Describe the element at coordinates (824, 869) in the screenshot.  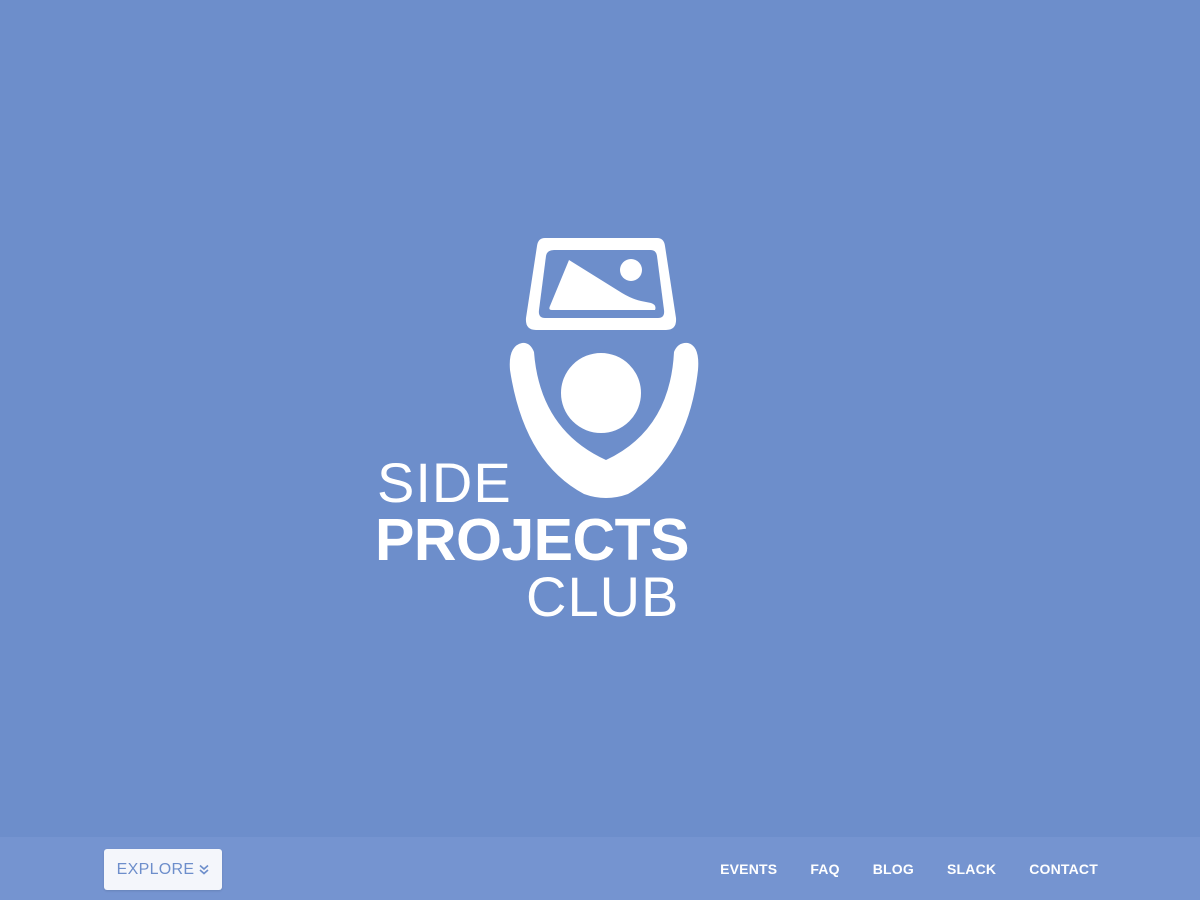
I see `nav-link-faq: FAQ` at that location.